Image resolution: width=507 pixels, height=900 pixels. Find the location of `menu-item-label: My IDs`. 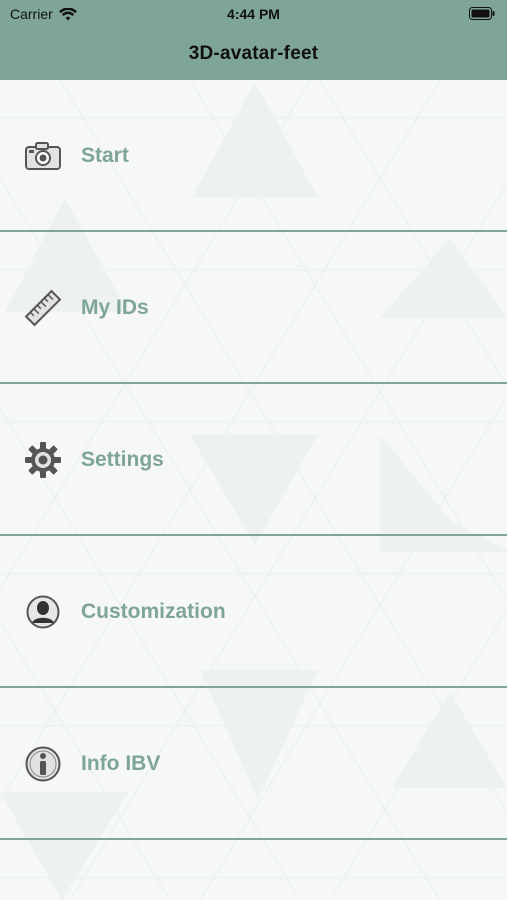

menu-item-label: My IDs is located at coordinates (115, 307).